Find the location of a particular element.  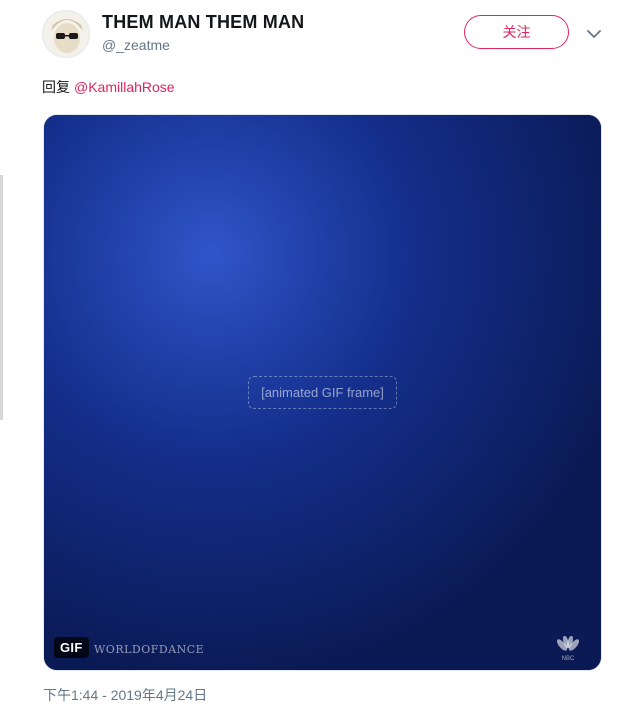

user-handle: @_zeatme is located at coordinates (136, 45).